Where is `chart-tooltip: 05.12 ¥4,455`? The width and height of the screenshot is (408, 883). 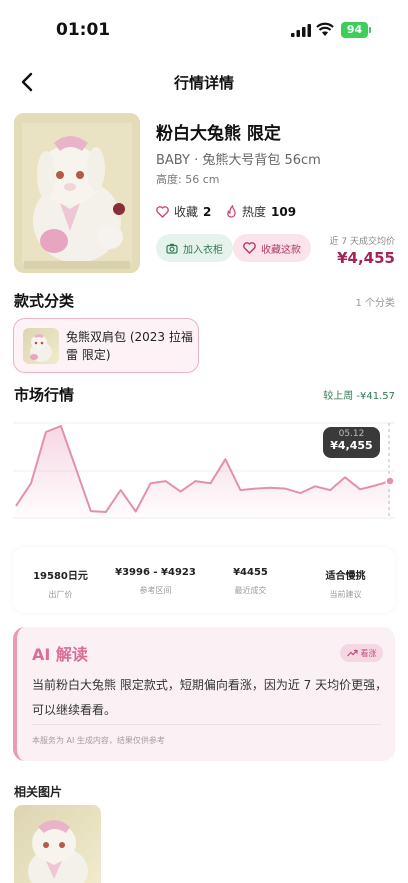
chart-tooltip: 05.12 ¥4,455 is located at coordinates (351, 442).